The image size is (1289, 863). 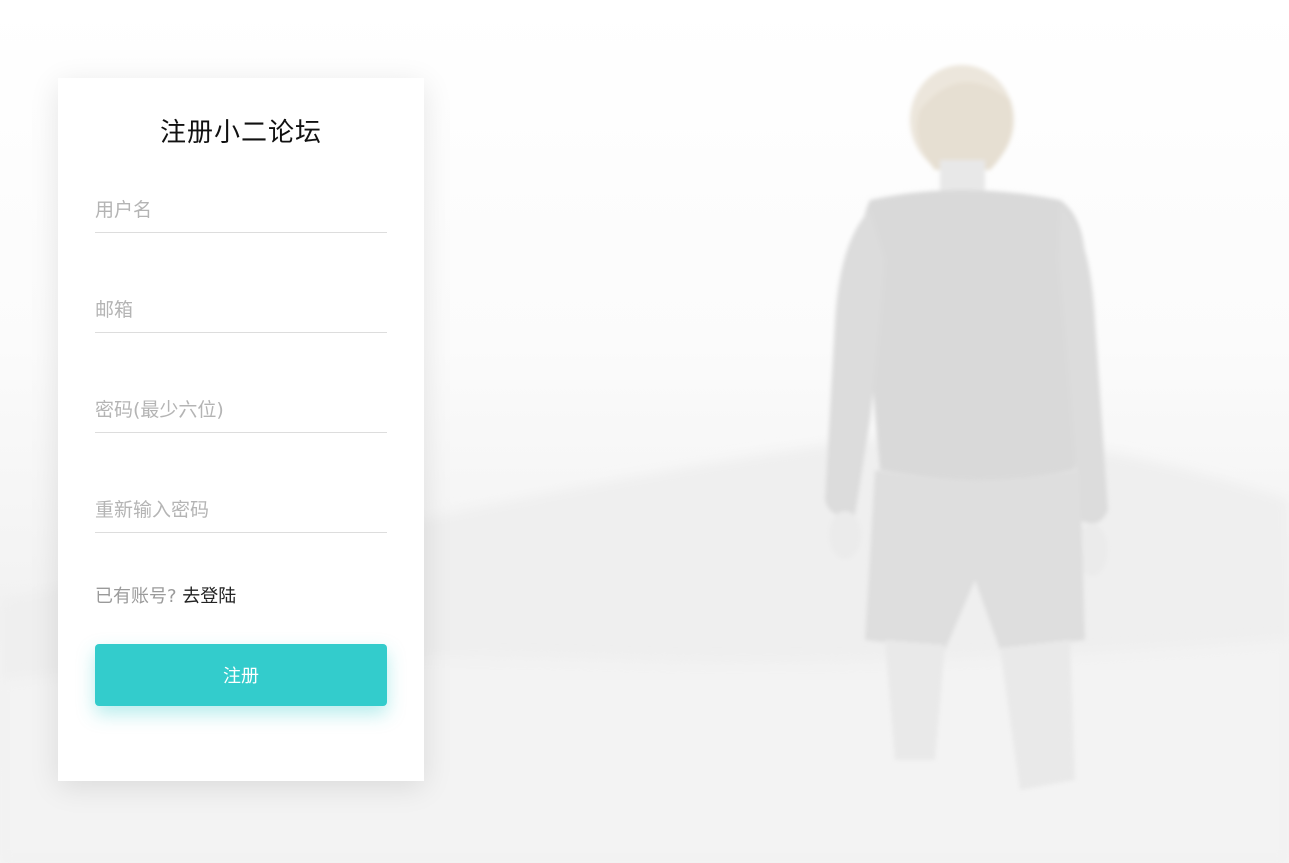 What do you see at coordinates (209, 596) in the screenshot?
I see `go-login-link: 去登陆` at bounding box center [209, 596].